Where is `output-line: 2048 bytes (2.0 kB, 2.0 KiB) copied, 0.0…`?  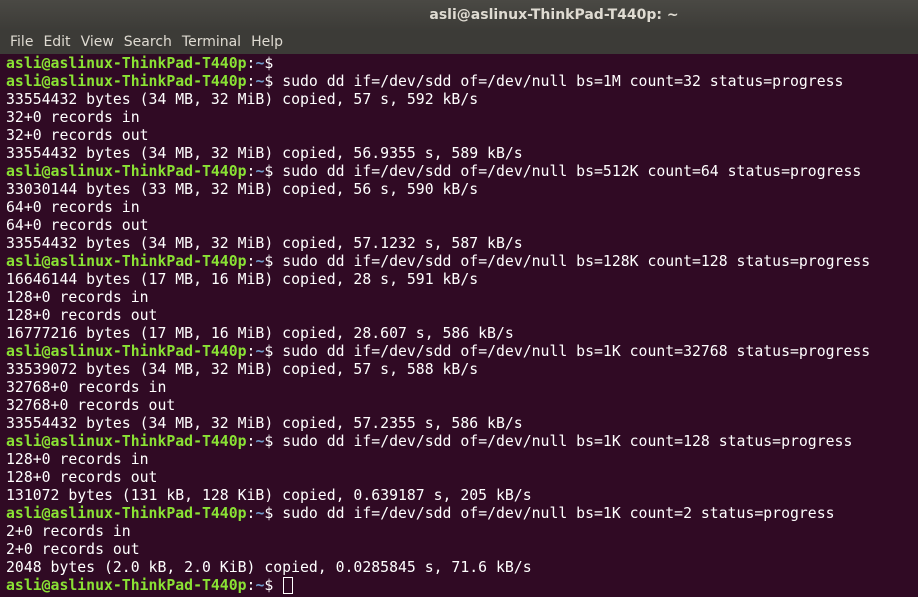 output-line: 2048 bytes (2.0 kB, 2.0 KiB) copied, 0.0… is located at coordinates (269, 567).